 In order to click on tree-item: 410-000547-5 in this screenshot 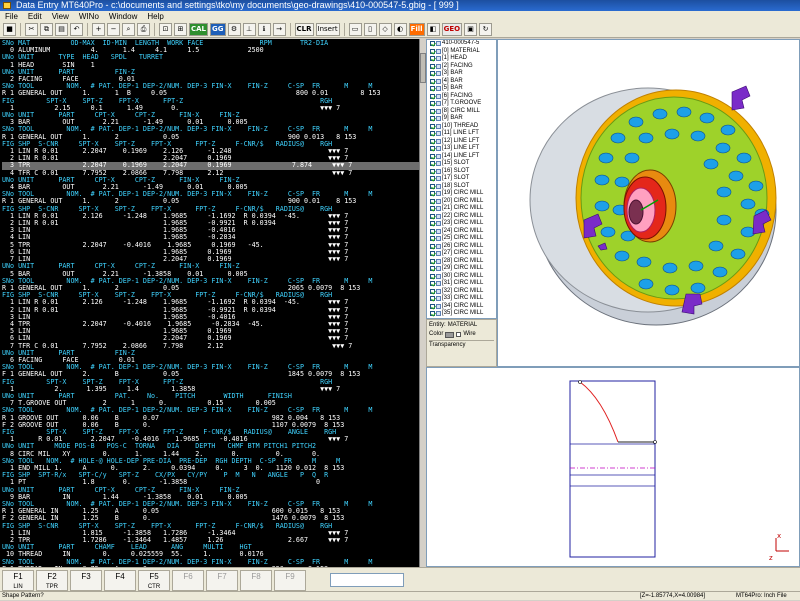, I will do `click(461, 44)`.